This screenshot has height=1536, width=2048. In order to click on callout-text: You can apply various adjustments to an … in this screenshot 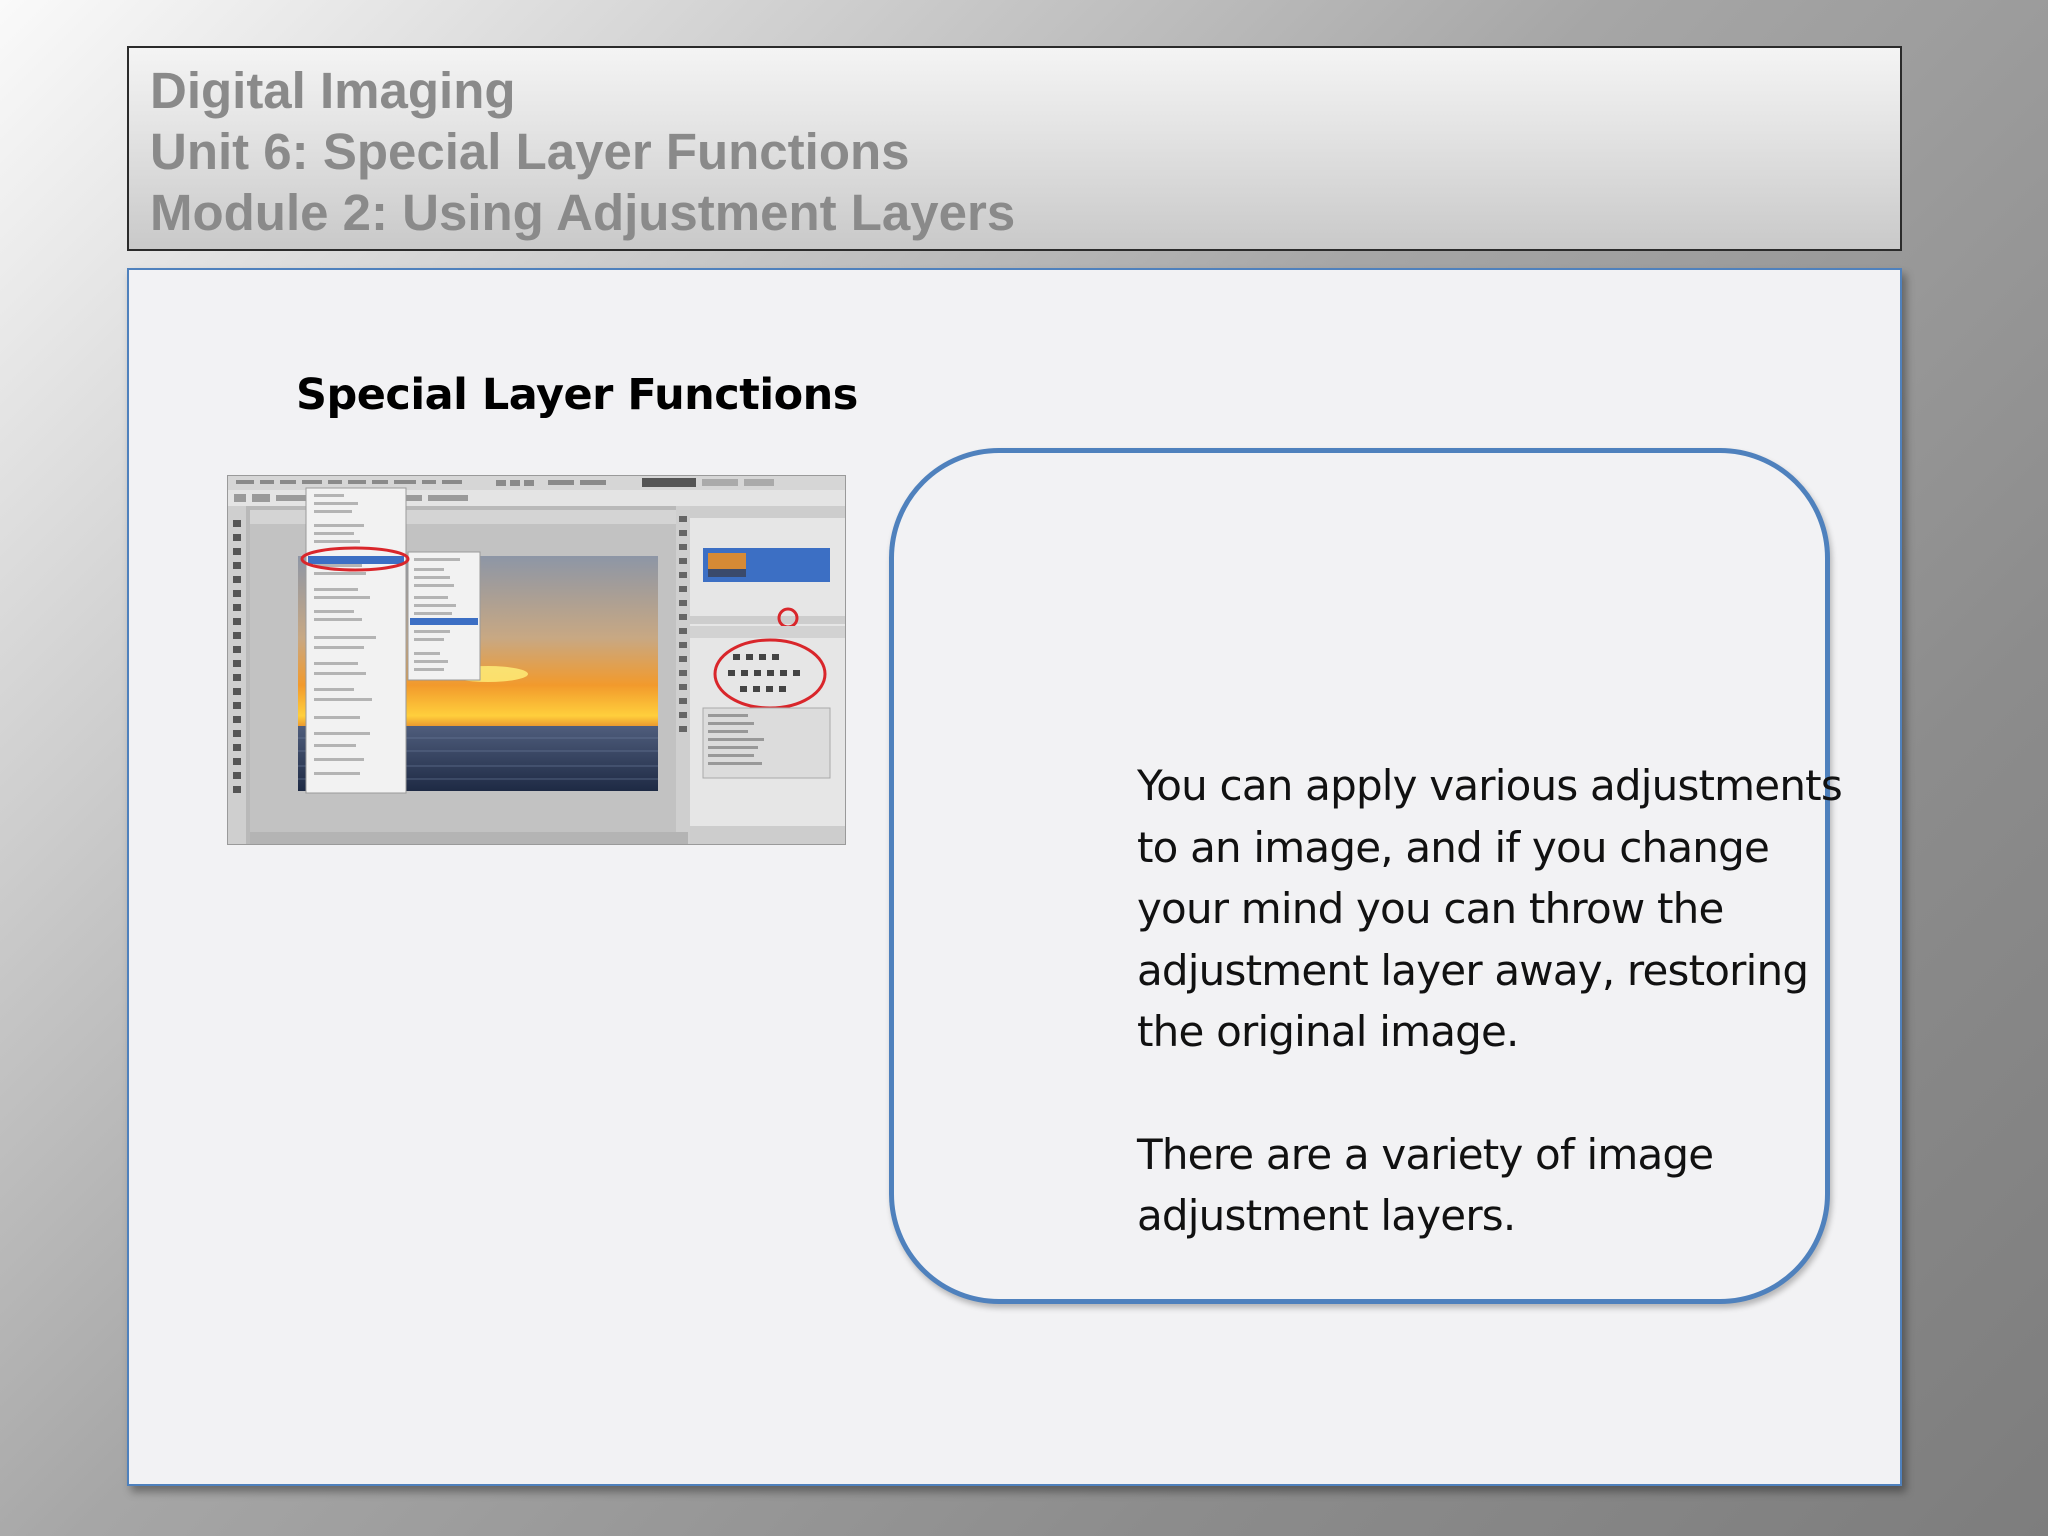, I will do `click(1517, 1031)`.